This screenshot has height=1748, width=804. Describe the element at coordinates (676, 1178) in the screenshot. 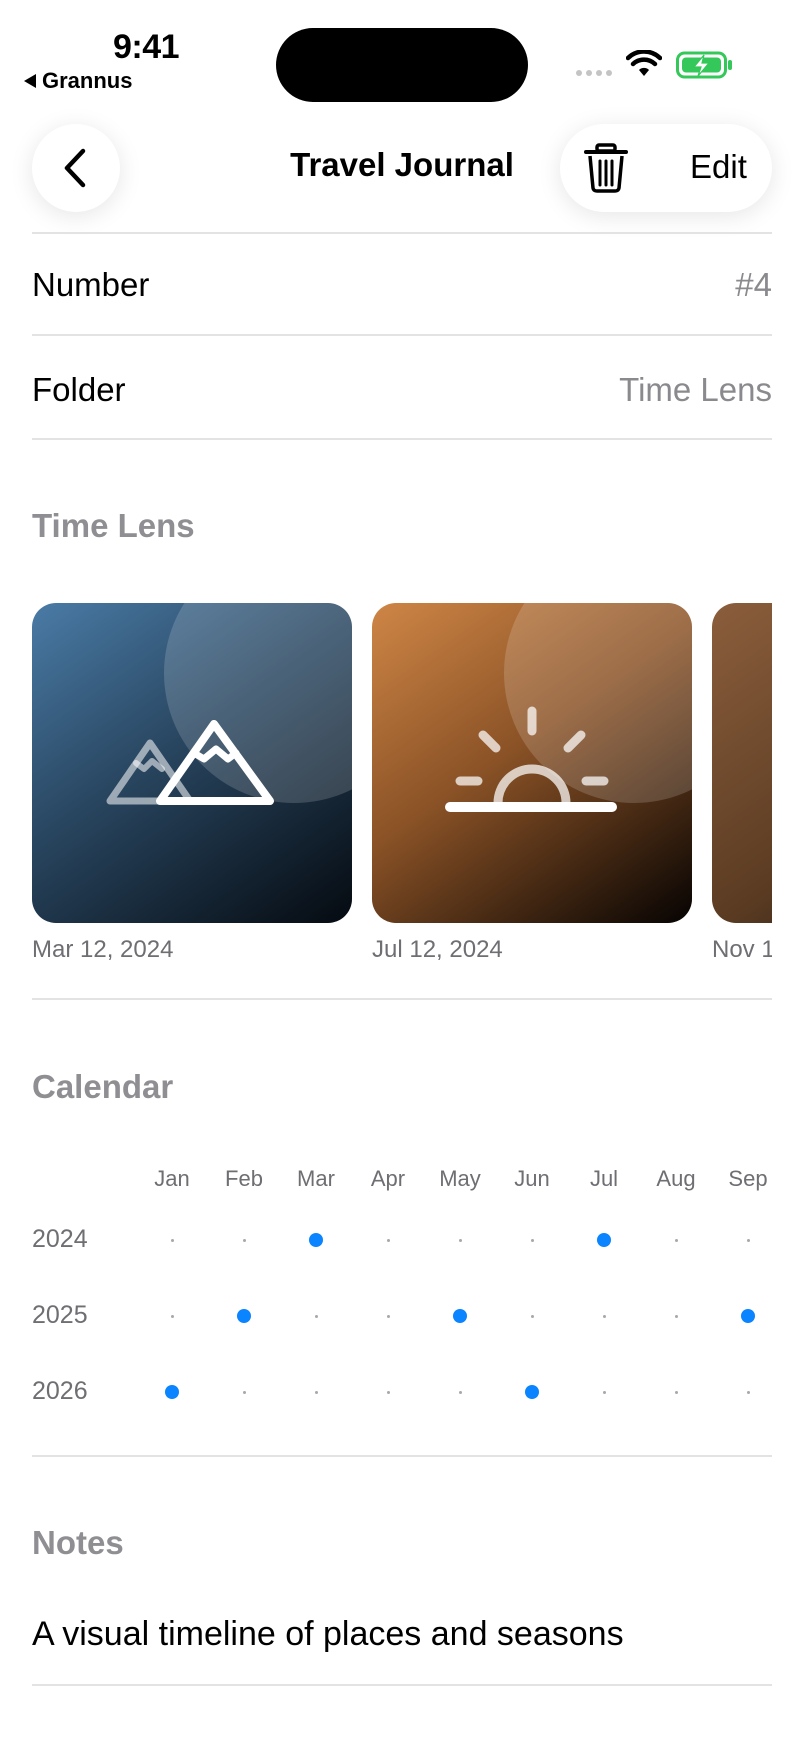

I see `calendar-month-label: Aug` at that location.